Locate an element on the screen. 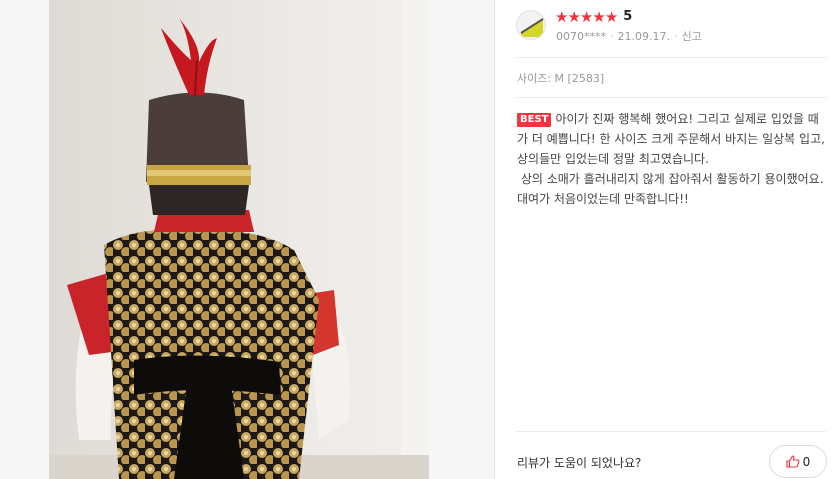  thumbs-up-icon is located at coordinates (793, 461).